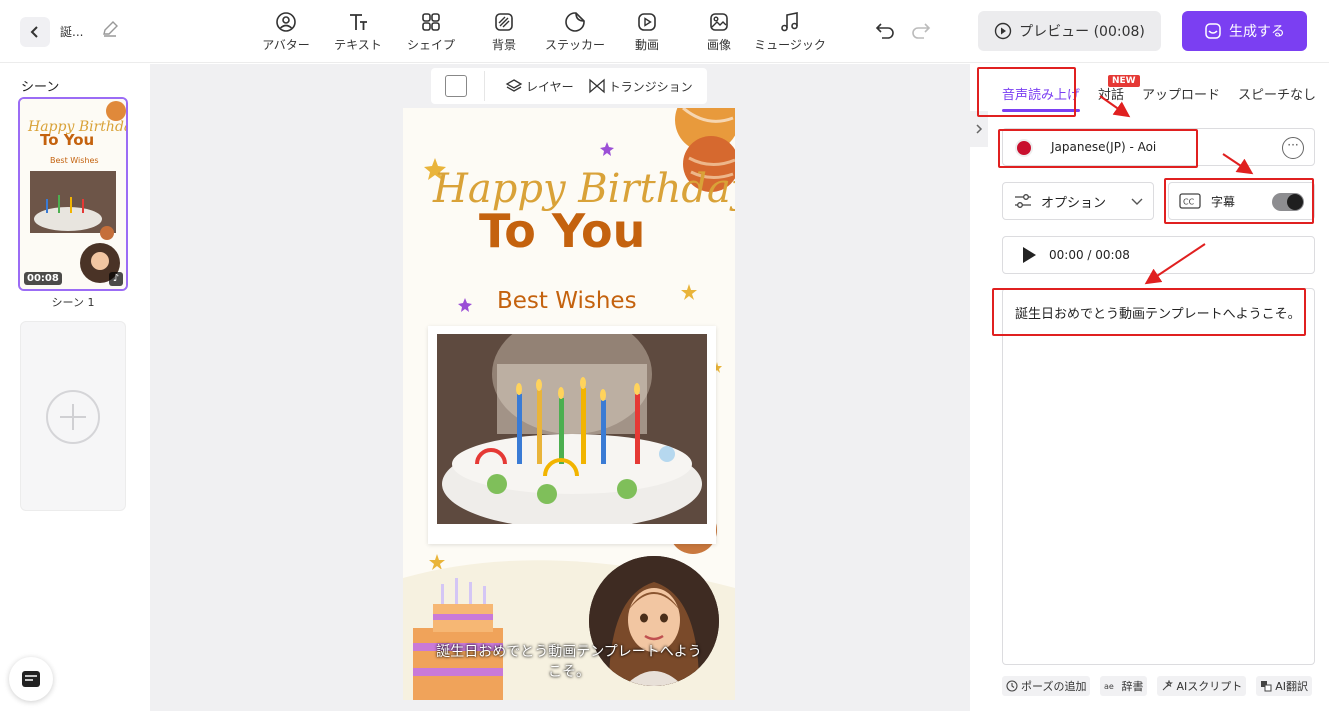 This screenshot has width=1329, height=711. Describe the element at coordinates (504, 22) in the screenshot. I see `background-icon` at that location.